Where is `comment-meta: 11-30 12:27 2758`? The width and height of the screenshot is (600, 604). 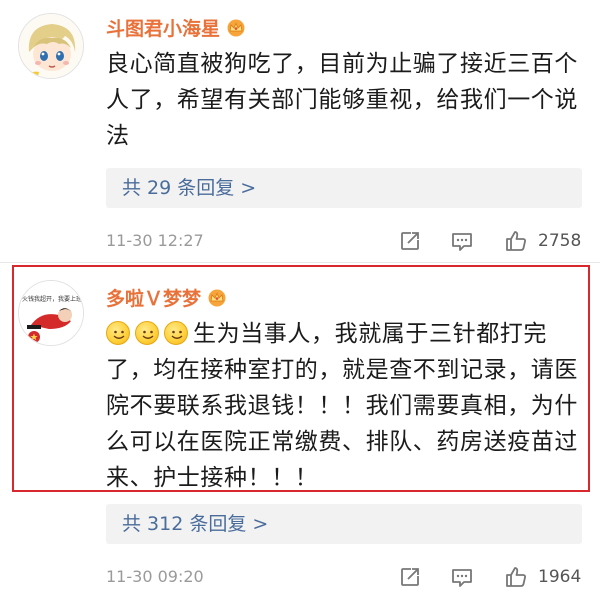
comment-meta: 11-30 12:27 2758 is located at coordinates (346, 241).